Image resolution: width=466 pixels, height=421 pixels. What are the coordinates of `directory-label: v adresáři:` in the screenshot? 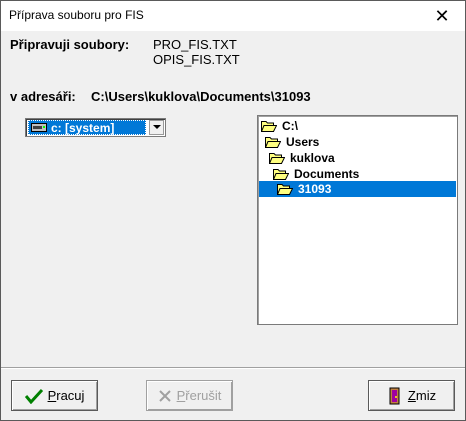 It's located at (43, 96).